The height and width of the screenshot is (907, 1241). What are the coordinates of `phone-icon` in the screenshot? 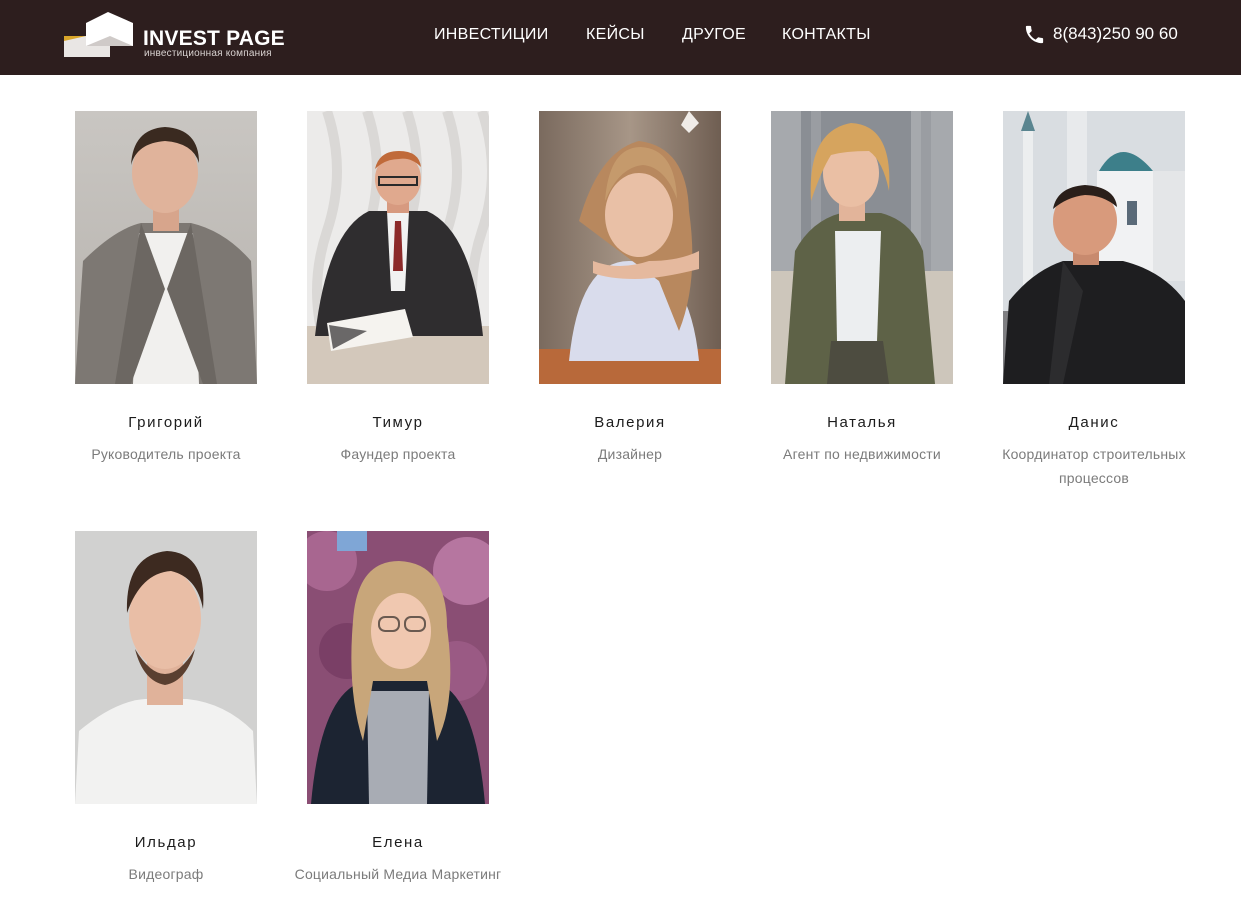 It's located at (1034, 34).